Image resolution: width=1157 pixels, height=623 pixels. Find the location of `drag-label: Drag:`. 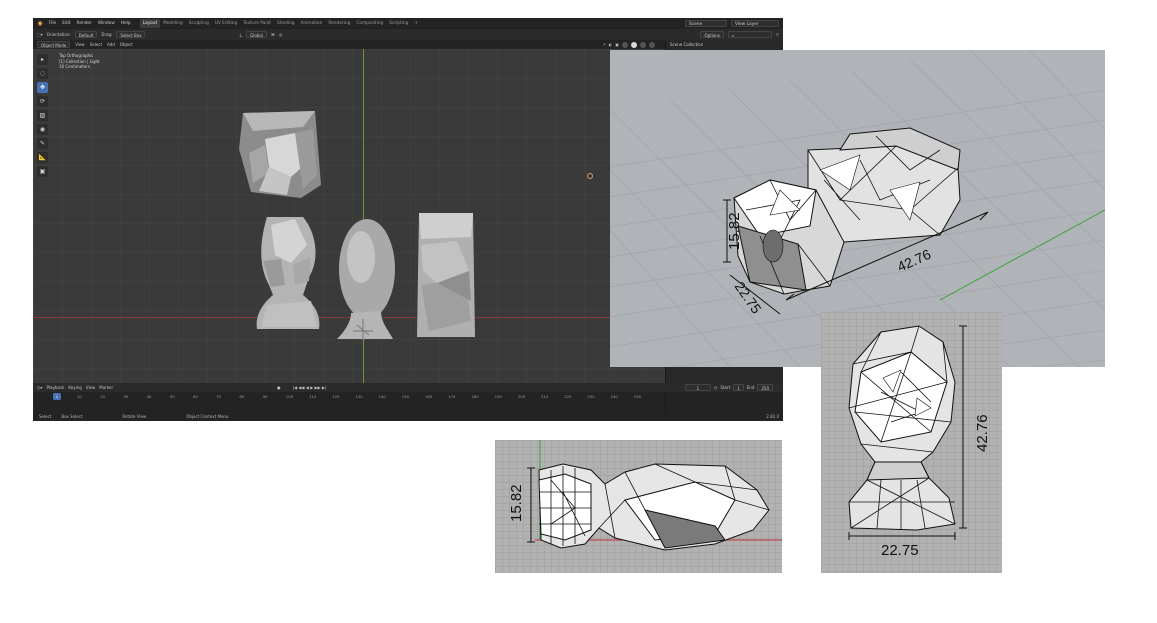

drag-label: Drag: is located at coordinates (107, 34).